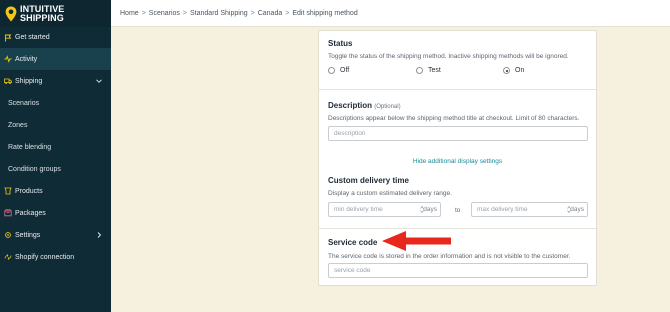 This screenshot has height=312, width=670. What do you see at coordinates (29, 81) in the screenshot?
I see `sidebar-item-label: Shipping` at bounding box center [29, 81].